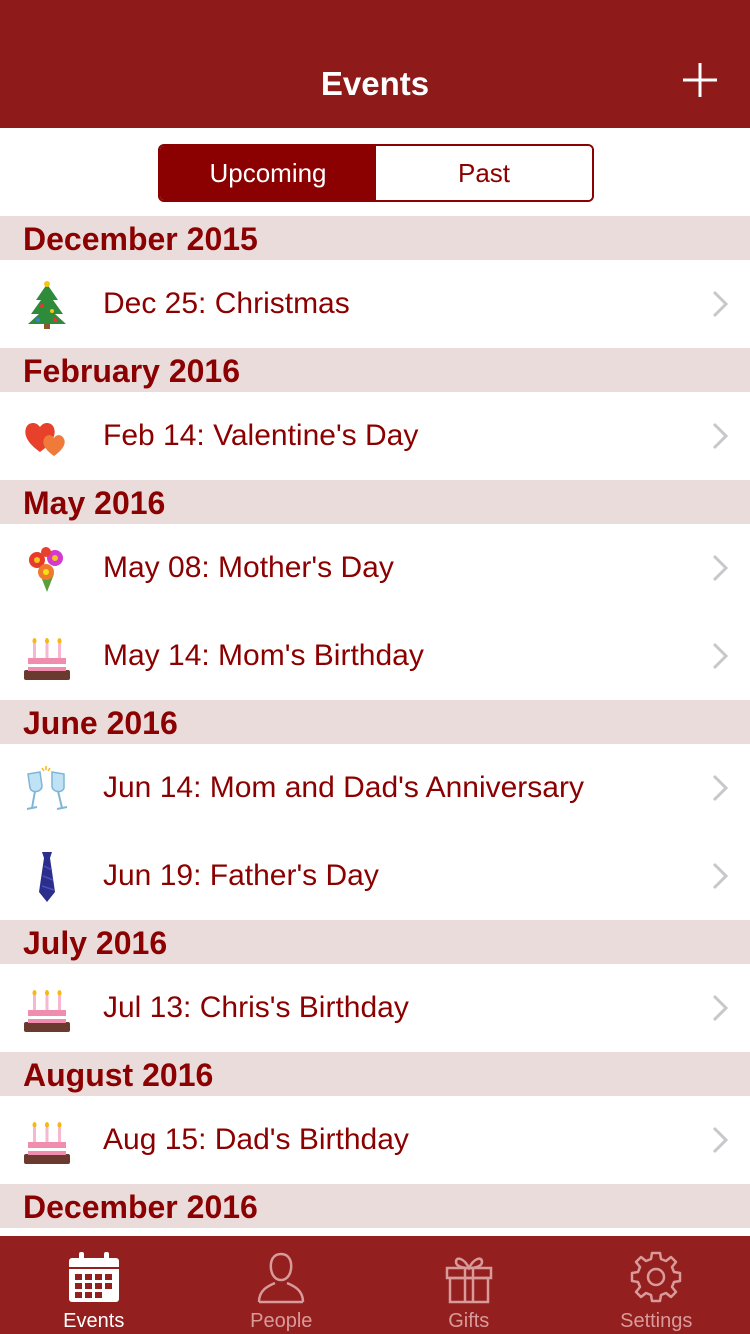 The image size is (750, 1334). Describe the element at coordinates (226, 303) in the screenshot. I see `event-label: Dec 25: Christmas` at that location.